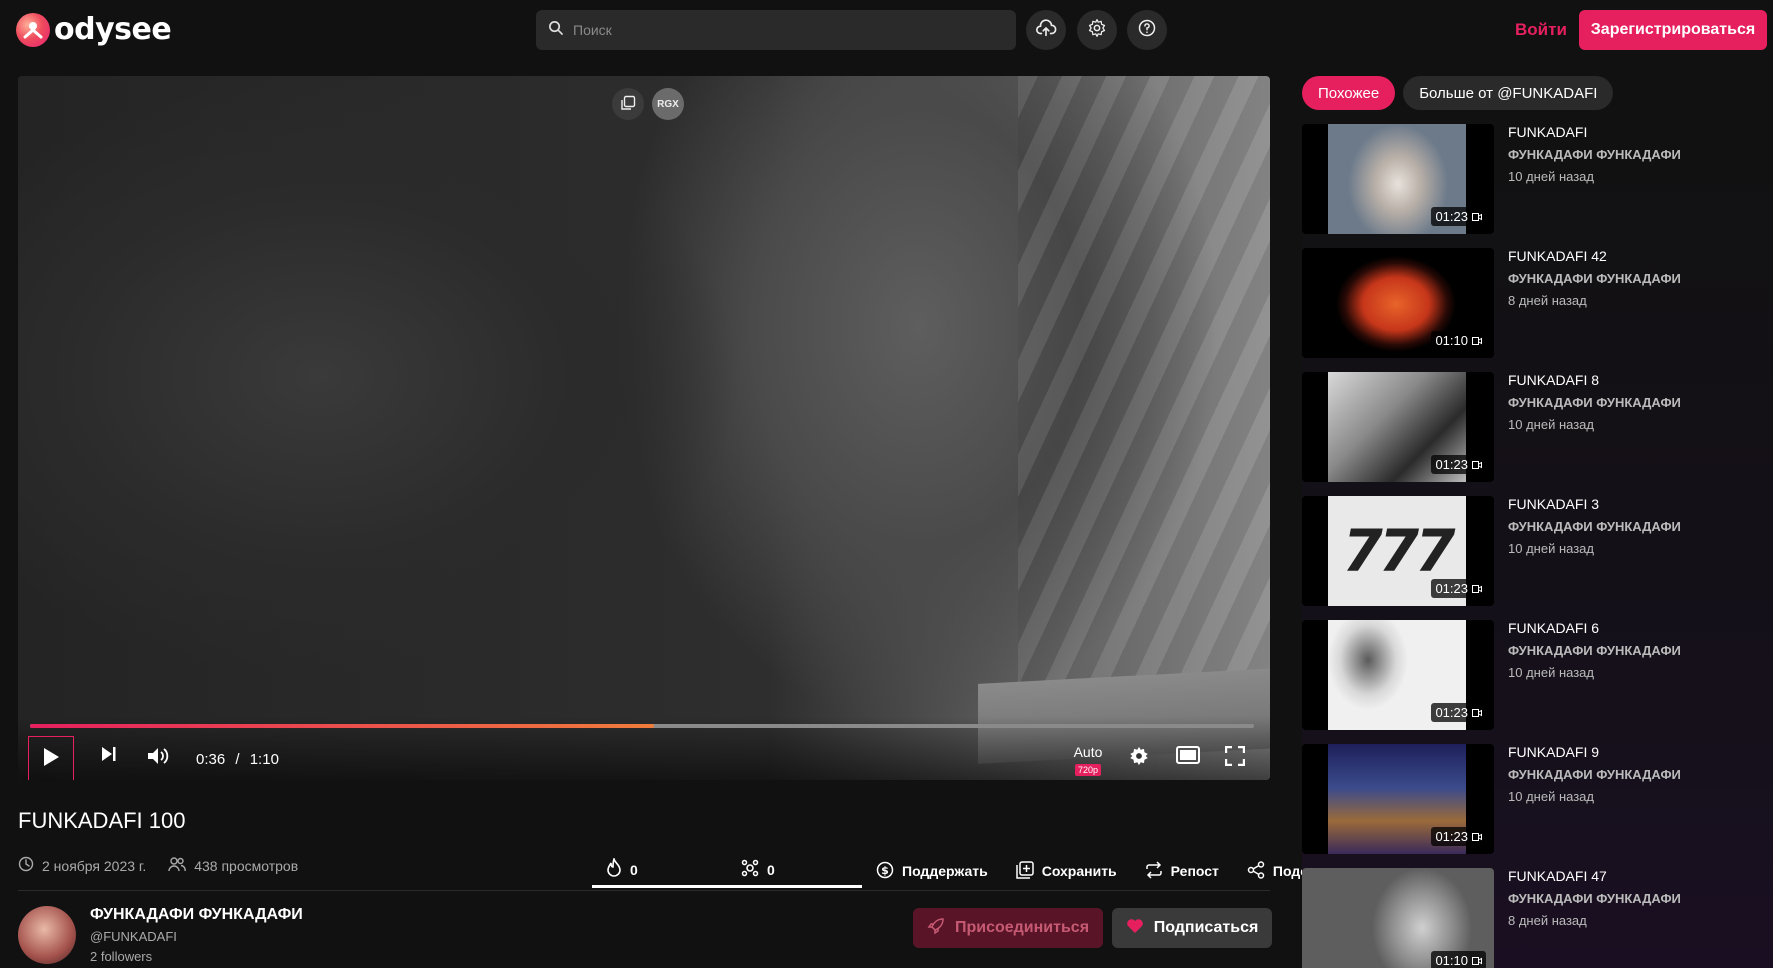 Image resolution: width=1773 pixels, height=968 pixels. Describe the element at coordinates (1594, 504) in the screenshot. I see `related-video-title: FUNKADAFI 3` at that location.